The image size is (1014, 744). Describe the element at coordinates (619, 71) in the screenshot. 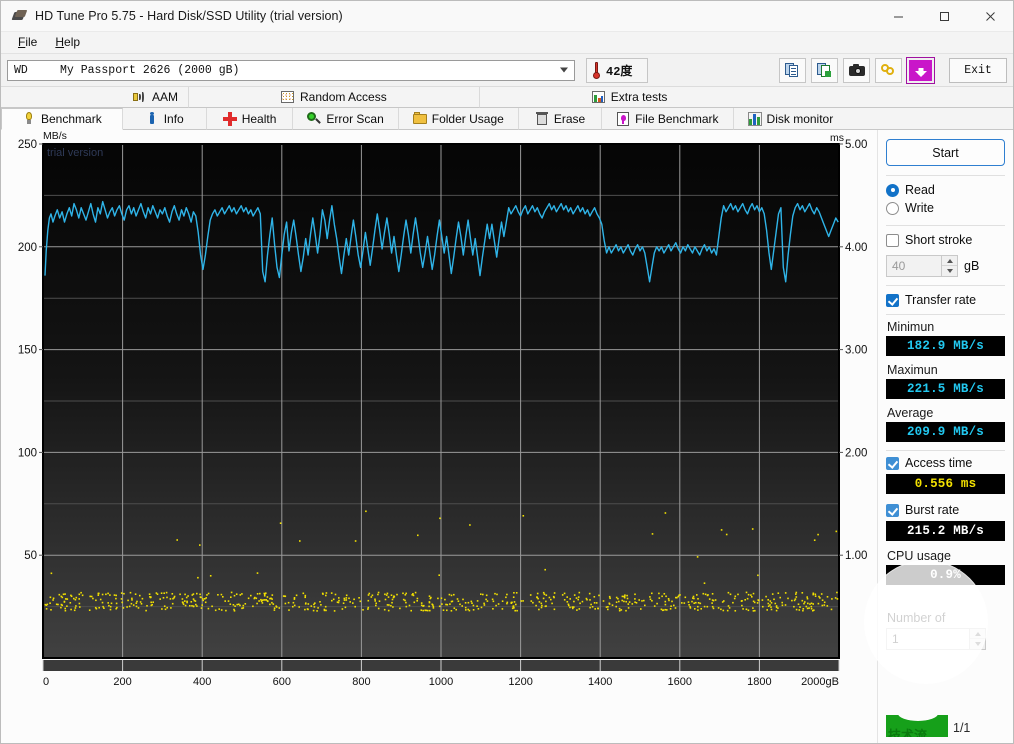

I see `temperature-value: 42度` at that location.